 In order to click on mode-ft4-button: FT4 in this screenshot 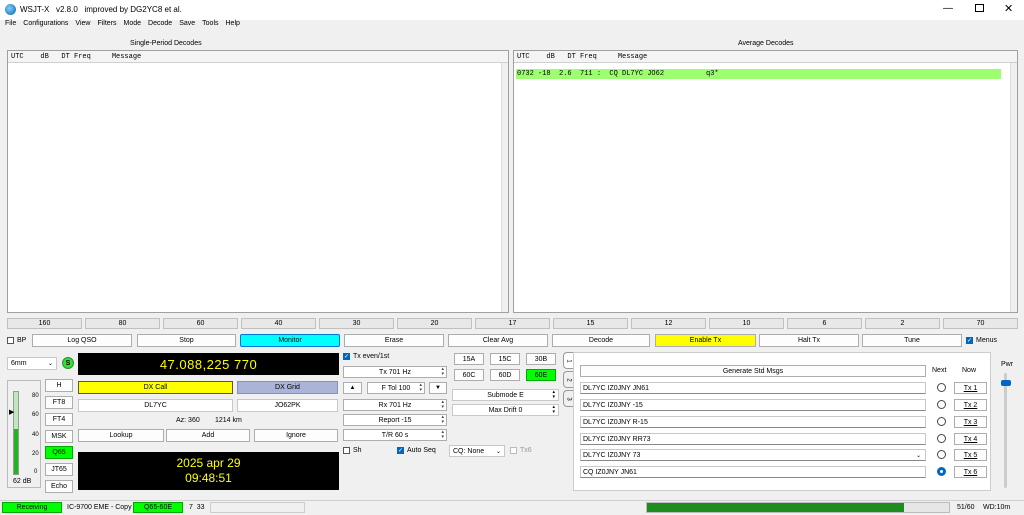, I will do `click(59, 419)`.